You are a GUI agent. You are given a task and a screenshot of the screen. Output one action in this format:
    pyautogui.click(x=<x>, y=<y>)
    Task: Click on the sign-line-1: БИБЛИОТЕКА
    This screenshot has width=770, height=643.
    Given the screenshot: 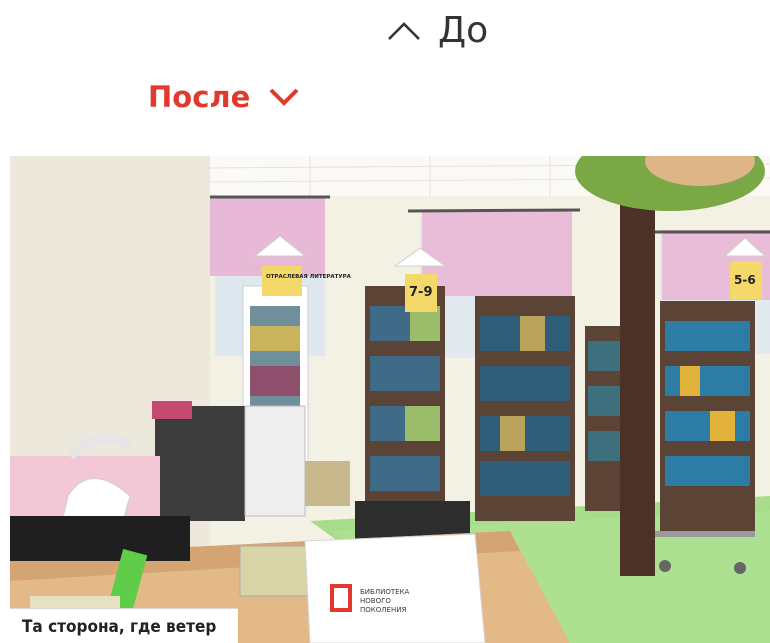 What is the action you would take?
    pyautogui.click(x=385, y=592)
    